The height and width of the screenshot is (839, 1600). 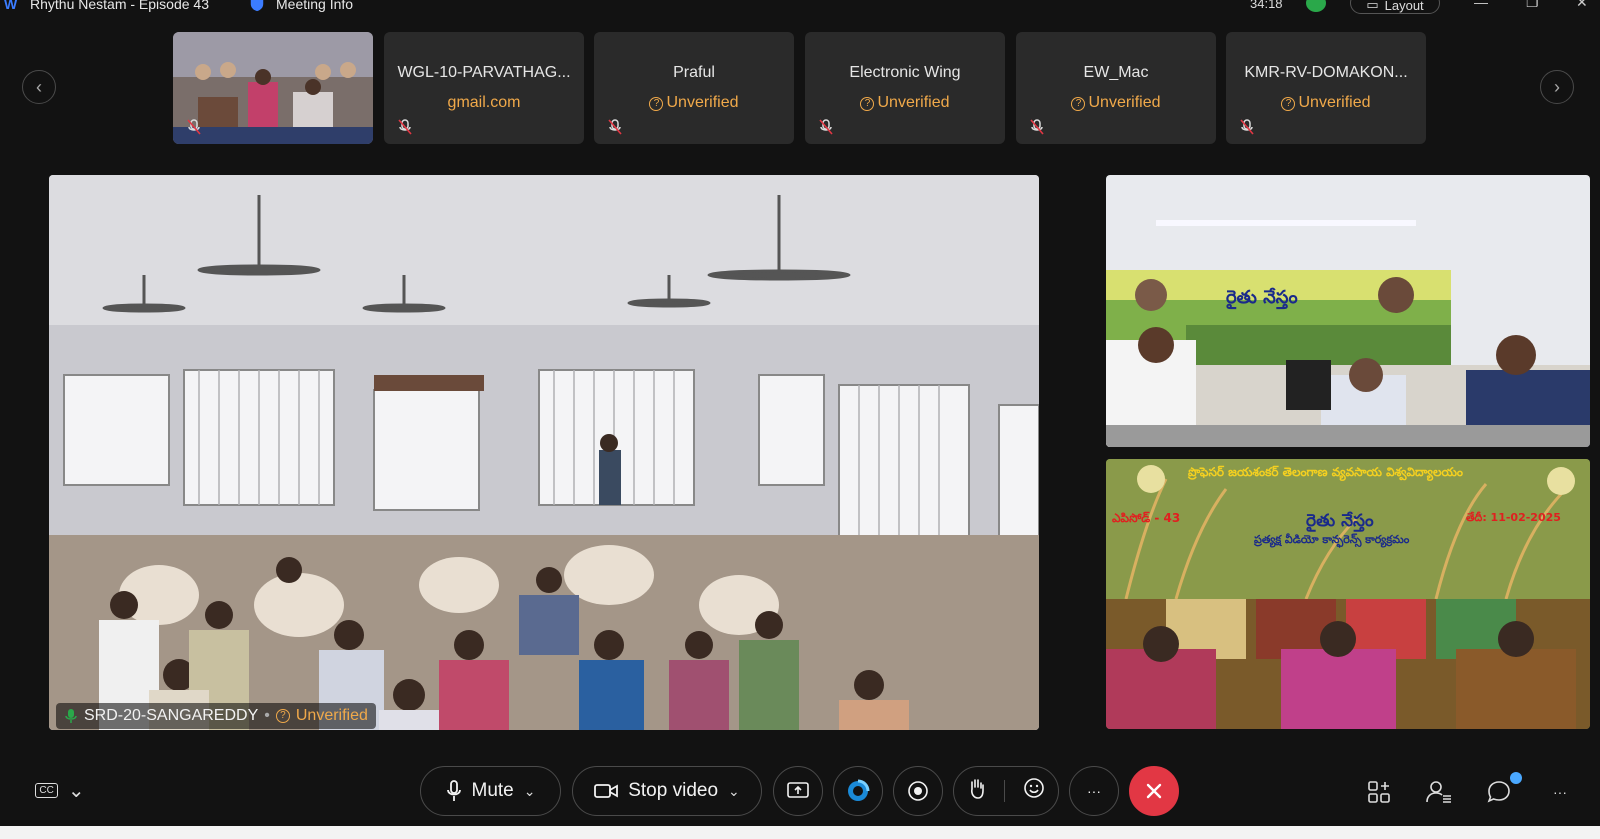 I want to click on maximize-button: ❐, so click(x=1532, y=5).